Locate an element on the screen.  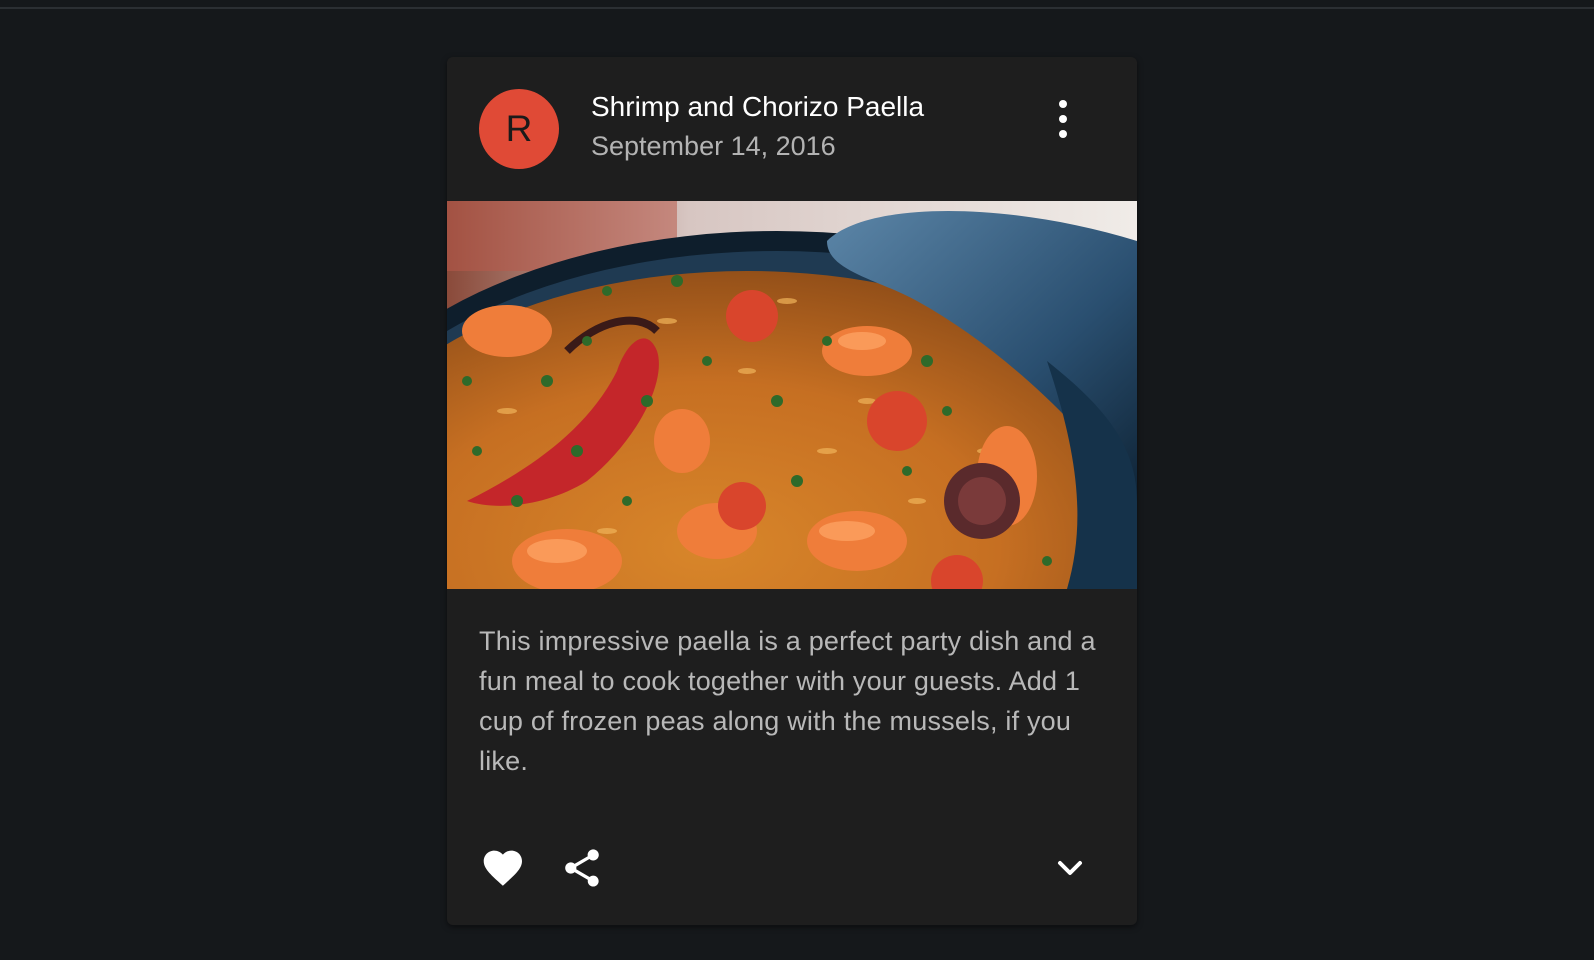
expand-button is located at coordinates (1070, 868).